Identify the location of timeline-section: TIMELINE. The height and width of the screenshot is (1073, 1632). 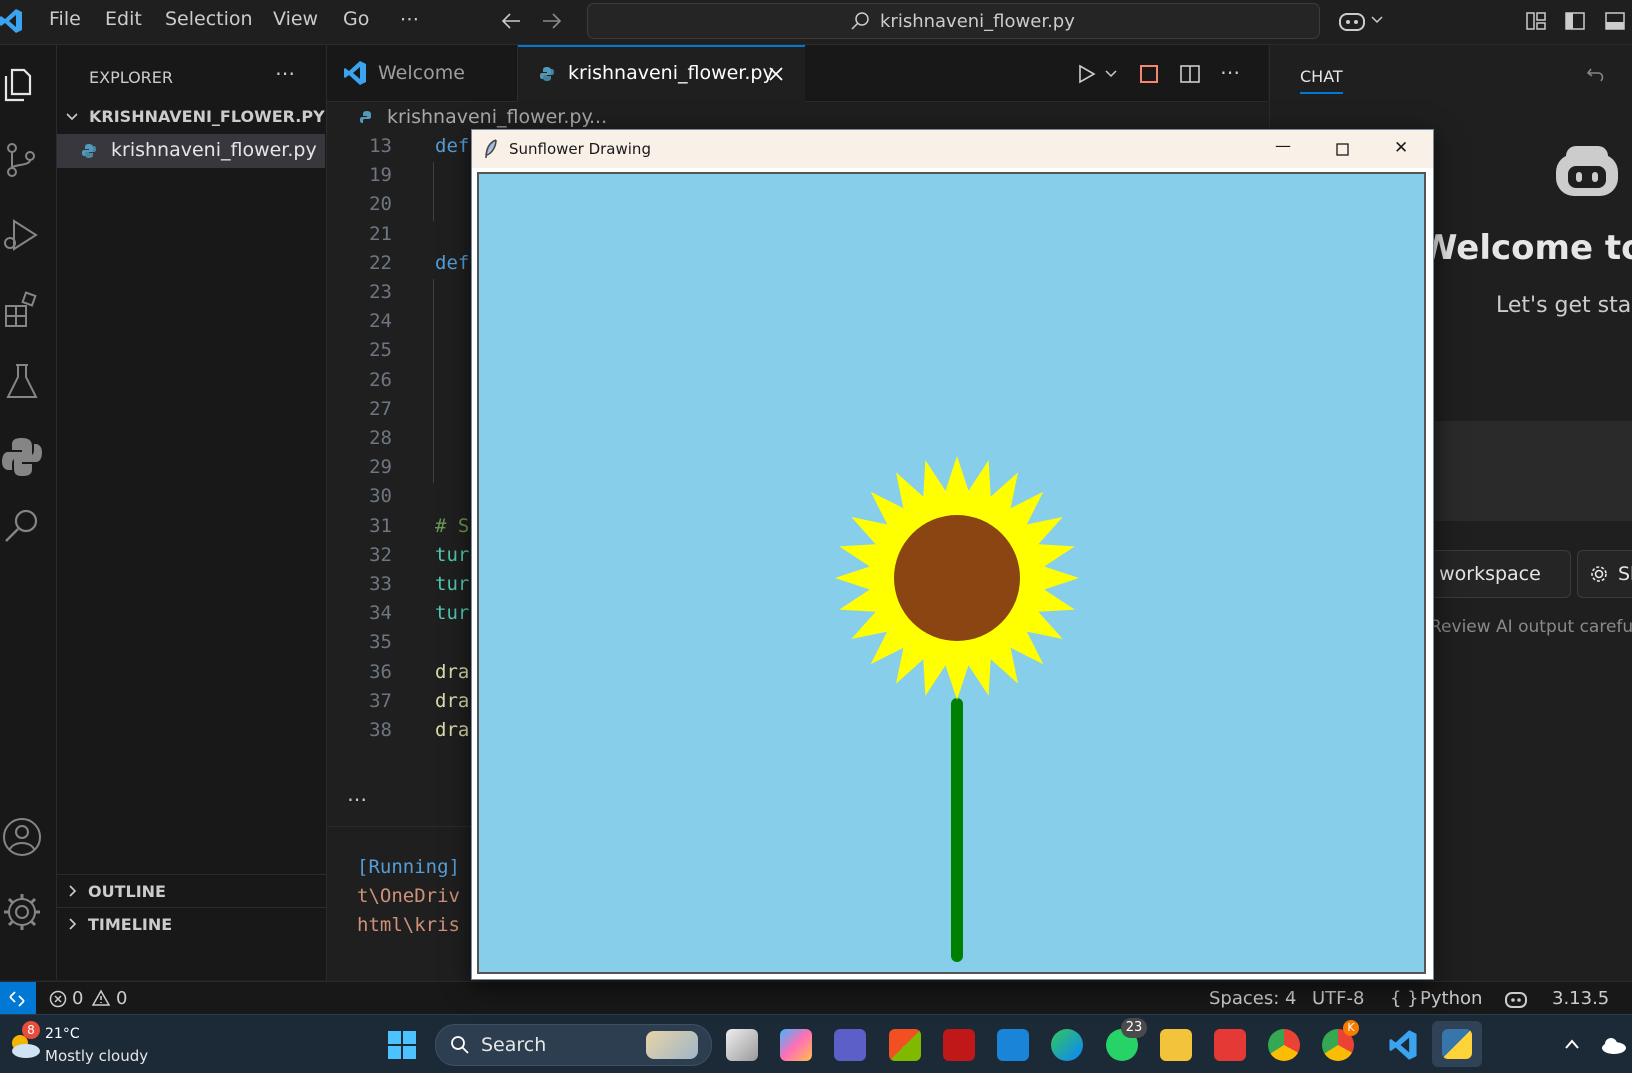
(191, 922).